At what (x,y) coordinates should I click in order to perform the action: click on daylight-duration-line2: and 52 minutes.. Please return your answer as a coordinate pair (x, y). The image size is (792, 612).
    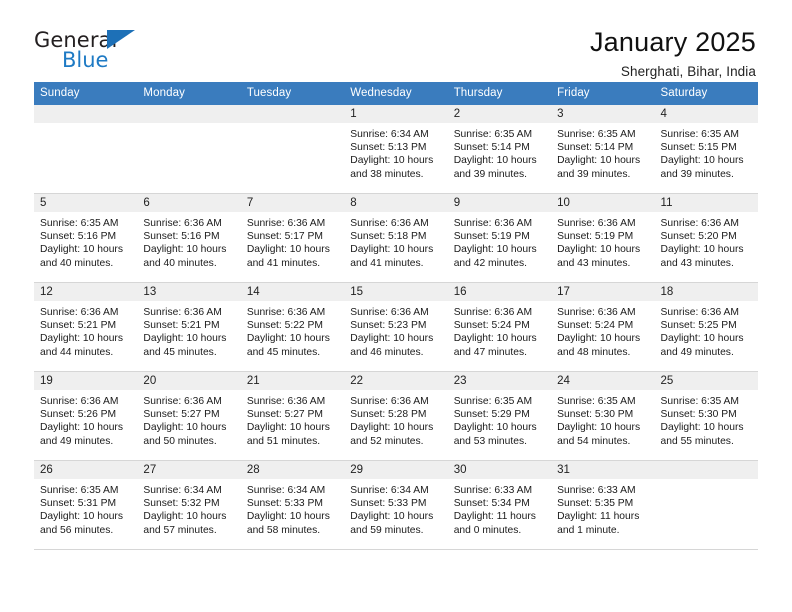
    Looking at the image, I should click on (387, 441).